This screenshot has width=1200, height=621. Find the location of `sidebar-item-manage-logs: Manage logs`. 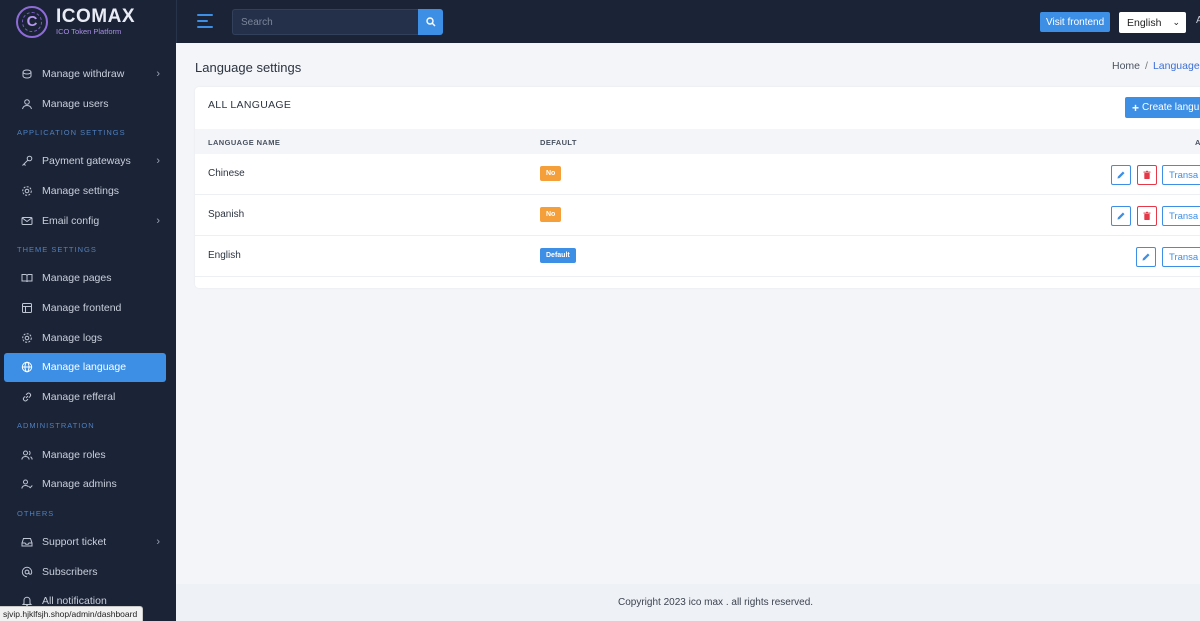

sidebar-item-manage-logs: Manage logs is located at coordinates (85, 338).